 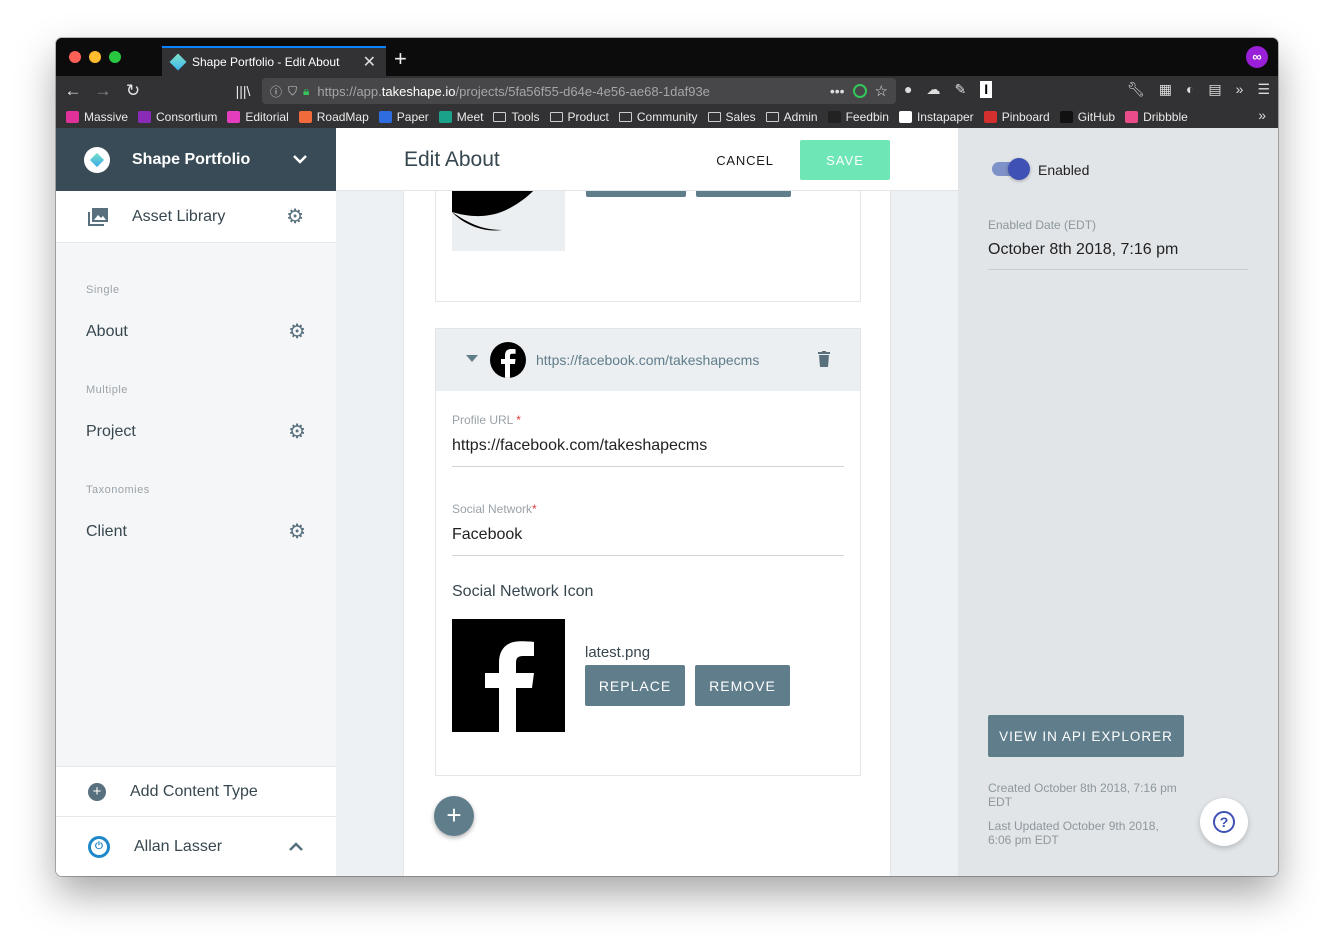 What do you see at coordinates (1257, 57) in the screenshot?
I see `private-mask-icon: ∞` at bounding box center [1257, 57].